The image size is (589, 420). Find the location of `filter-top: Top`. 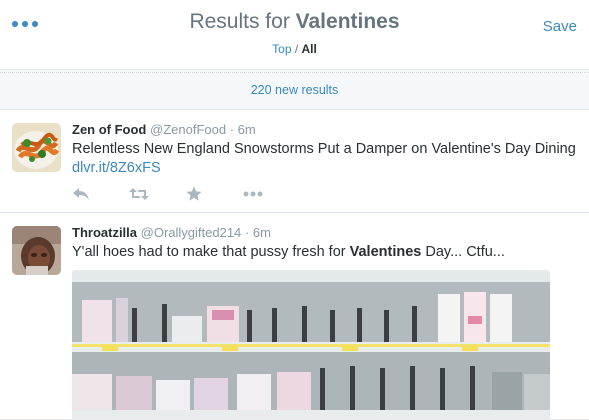

filter-top: Top is located at coordinates (281, 49).